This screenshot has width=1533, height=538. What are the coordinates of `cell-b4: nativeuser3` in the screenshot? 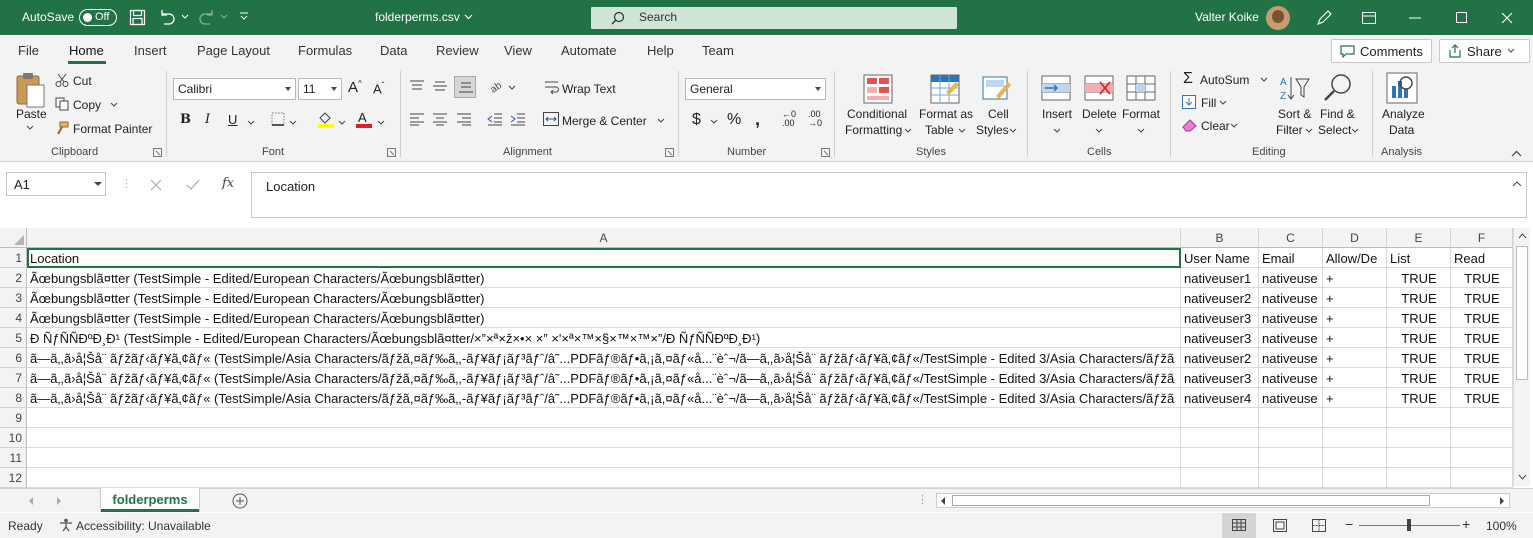 It's located at (1220, 318).